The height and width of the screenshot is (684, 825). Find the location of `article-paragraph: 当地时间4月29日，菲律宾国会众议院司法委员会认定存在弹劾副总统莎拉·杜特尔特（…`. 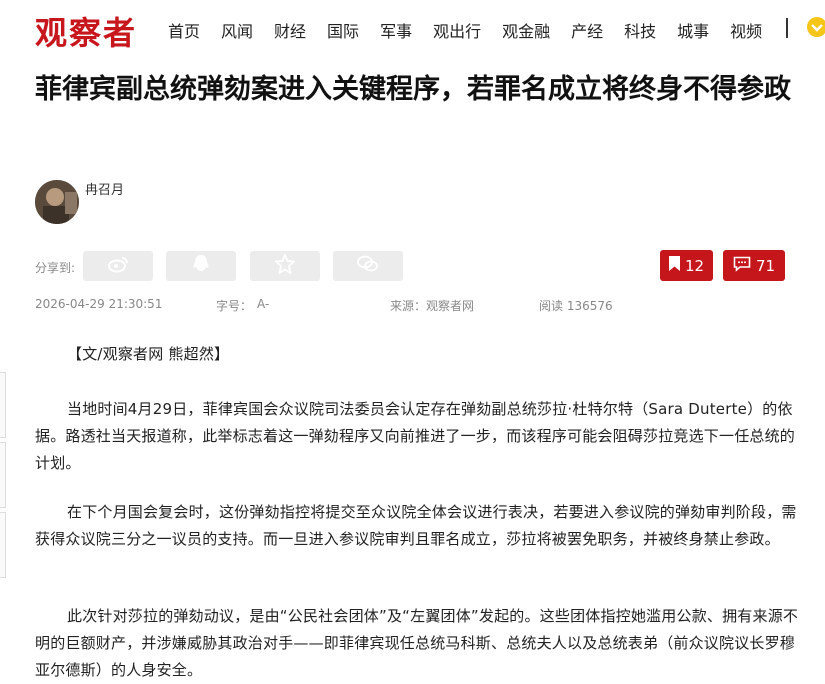

article-paragraph: 当地时间4月29日，菲律宾国会众议院司法委员会认定存在弹劾副总统莎拉·杜特尔特（… is located at coordinates (415, 436).